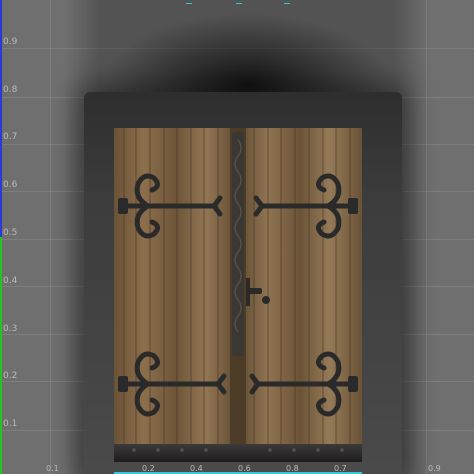  What do you see at coordinates (10, 137) in the screenshot?
I see `y-tick-label: 0.7` at bounding box center [10, 137].